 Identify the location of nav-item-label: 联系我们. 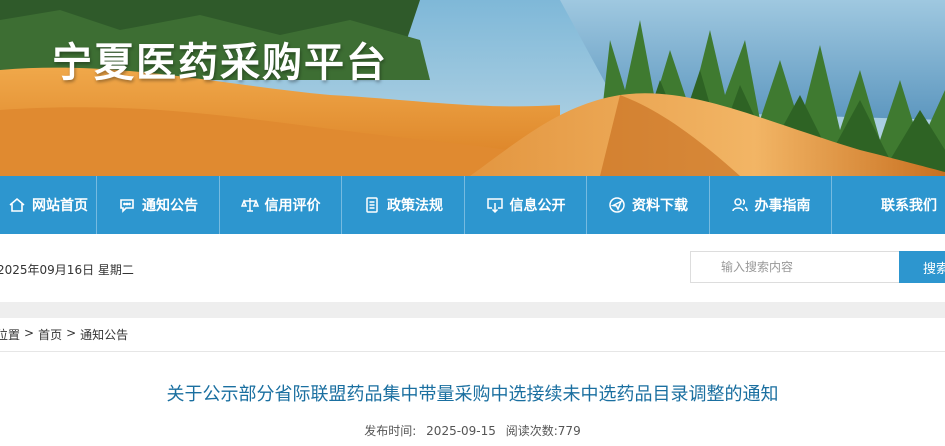
(909, 206).